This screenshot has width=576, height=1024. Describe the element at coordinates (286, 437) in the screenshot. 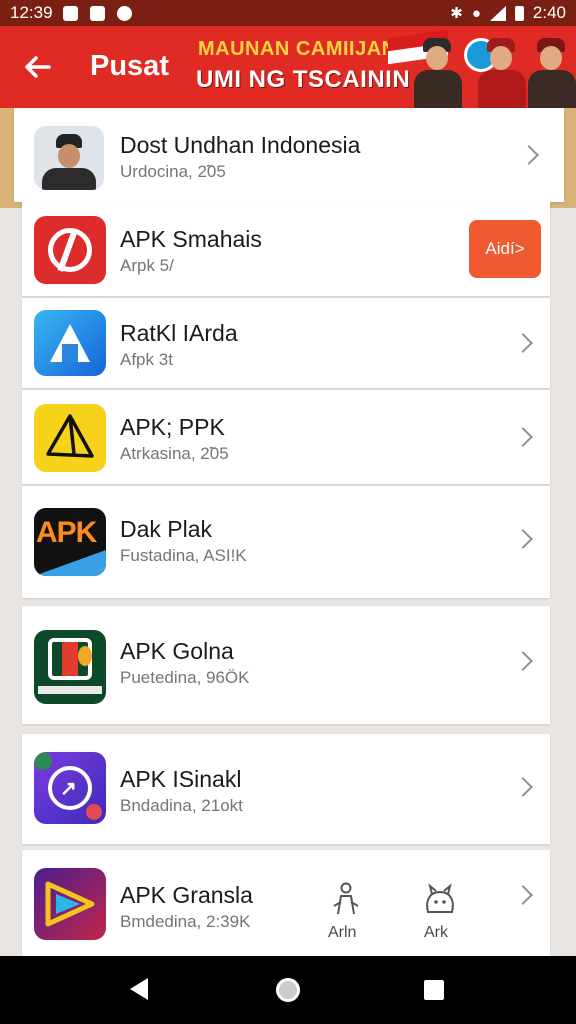

I see `list-item: APK; PPK Atrkasina, 2̃05` at that location.